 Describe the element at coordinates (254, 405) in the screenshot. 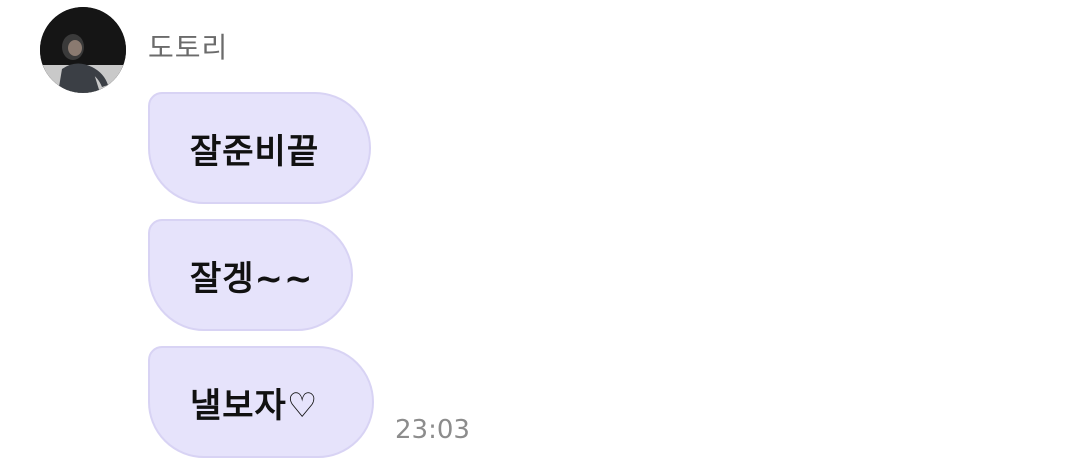

I see `message-text: 낼보자♡` at that location.